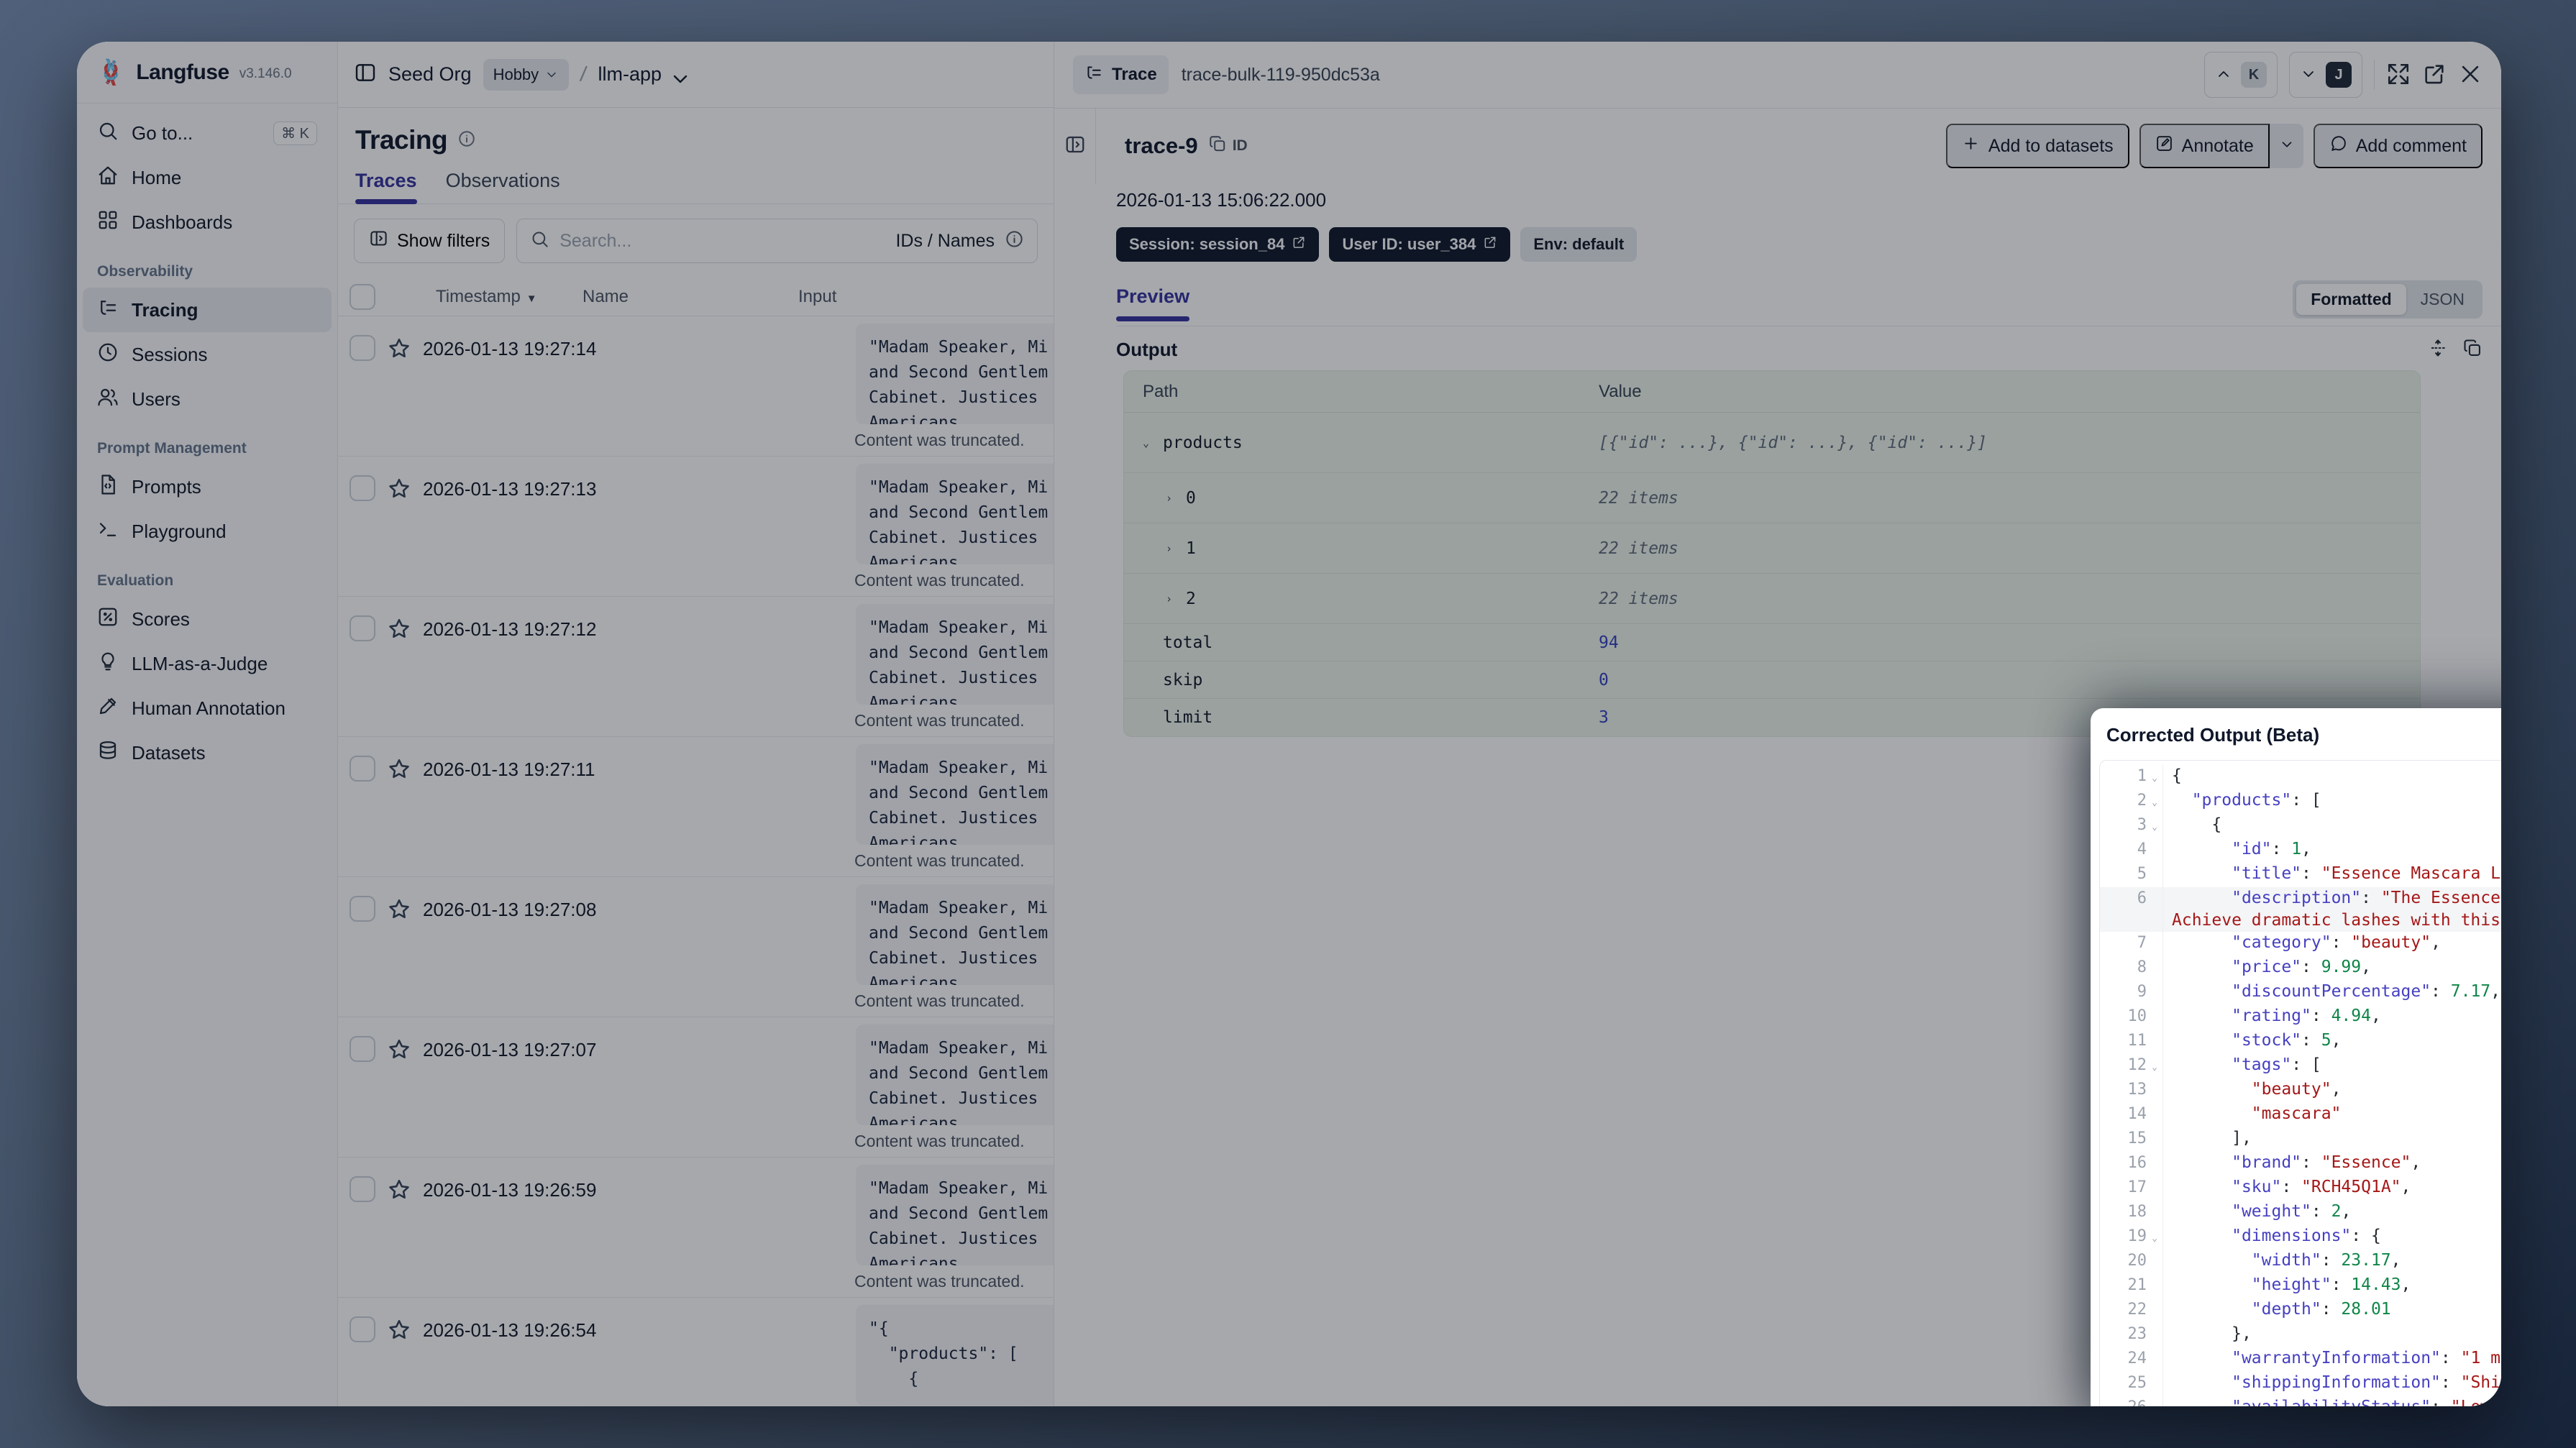 This screenshot has width=2576, height=1448. I want to click on line-gutter: 2 ⌄, so click(2131, 801).